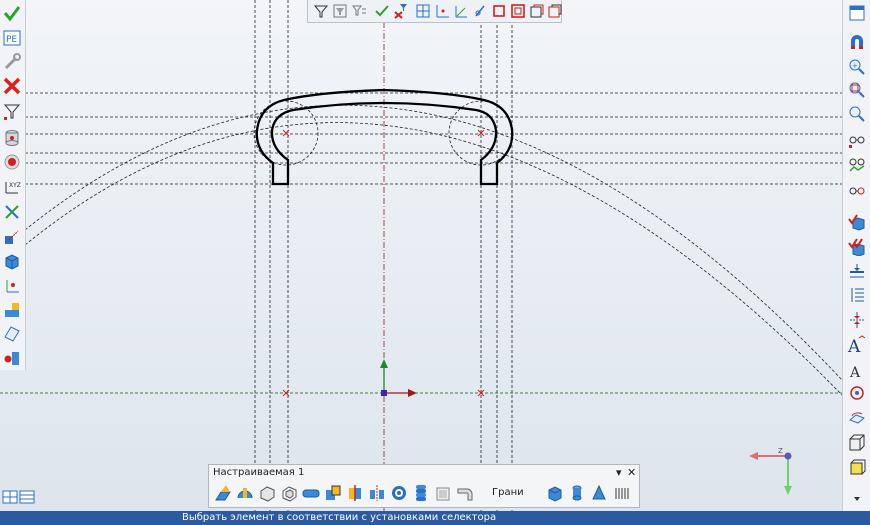 This screenshot has width=870, height=525. Describe the element at coordinates (555, 493) in the screenshot. I see `cube-blue-icon` at that location.